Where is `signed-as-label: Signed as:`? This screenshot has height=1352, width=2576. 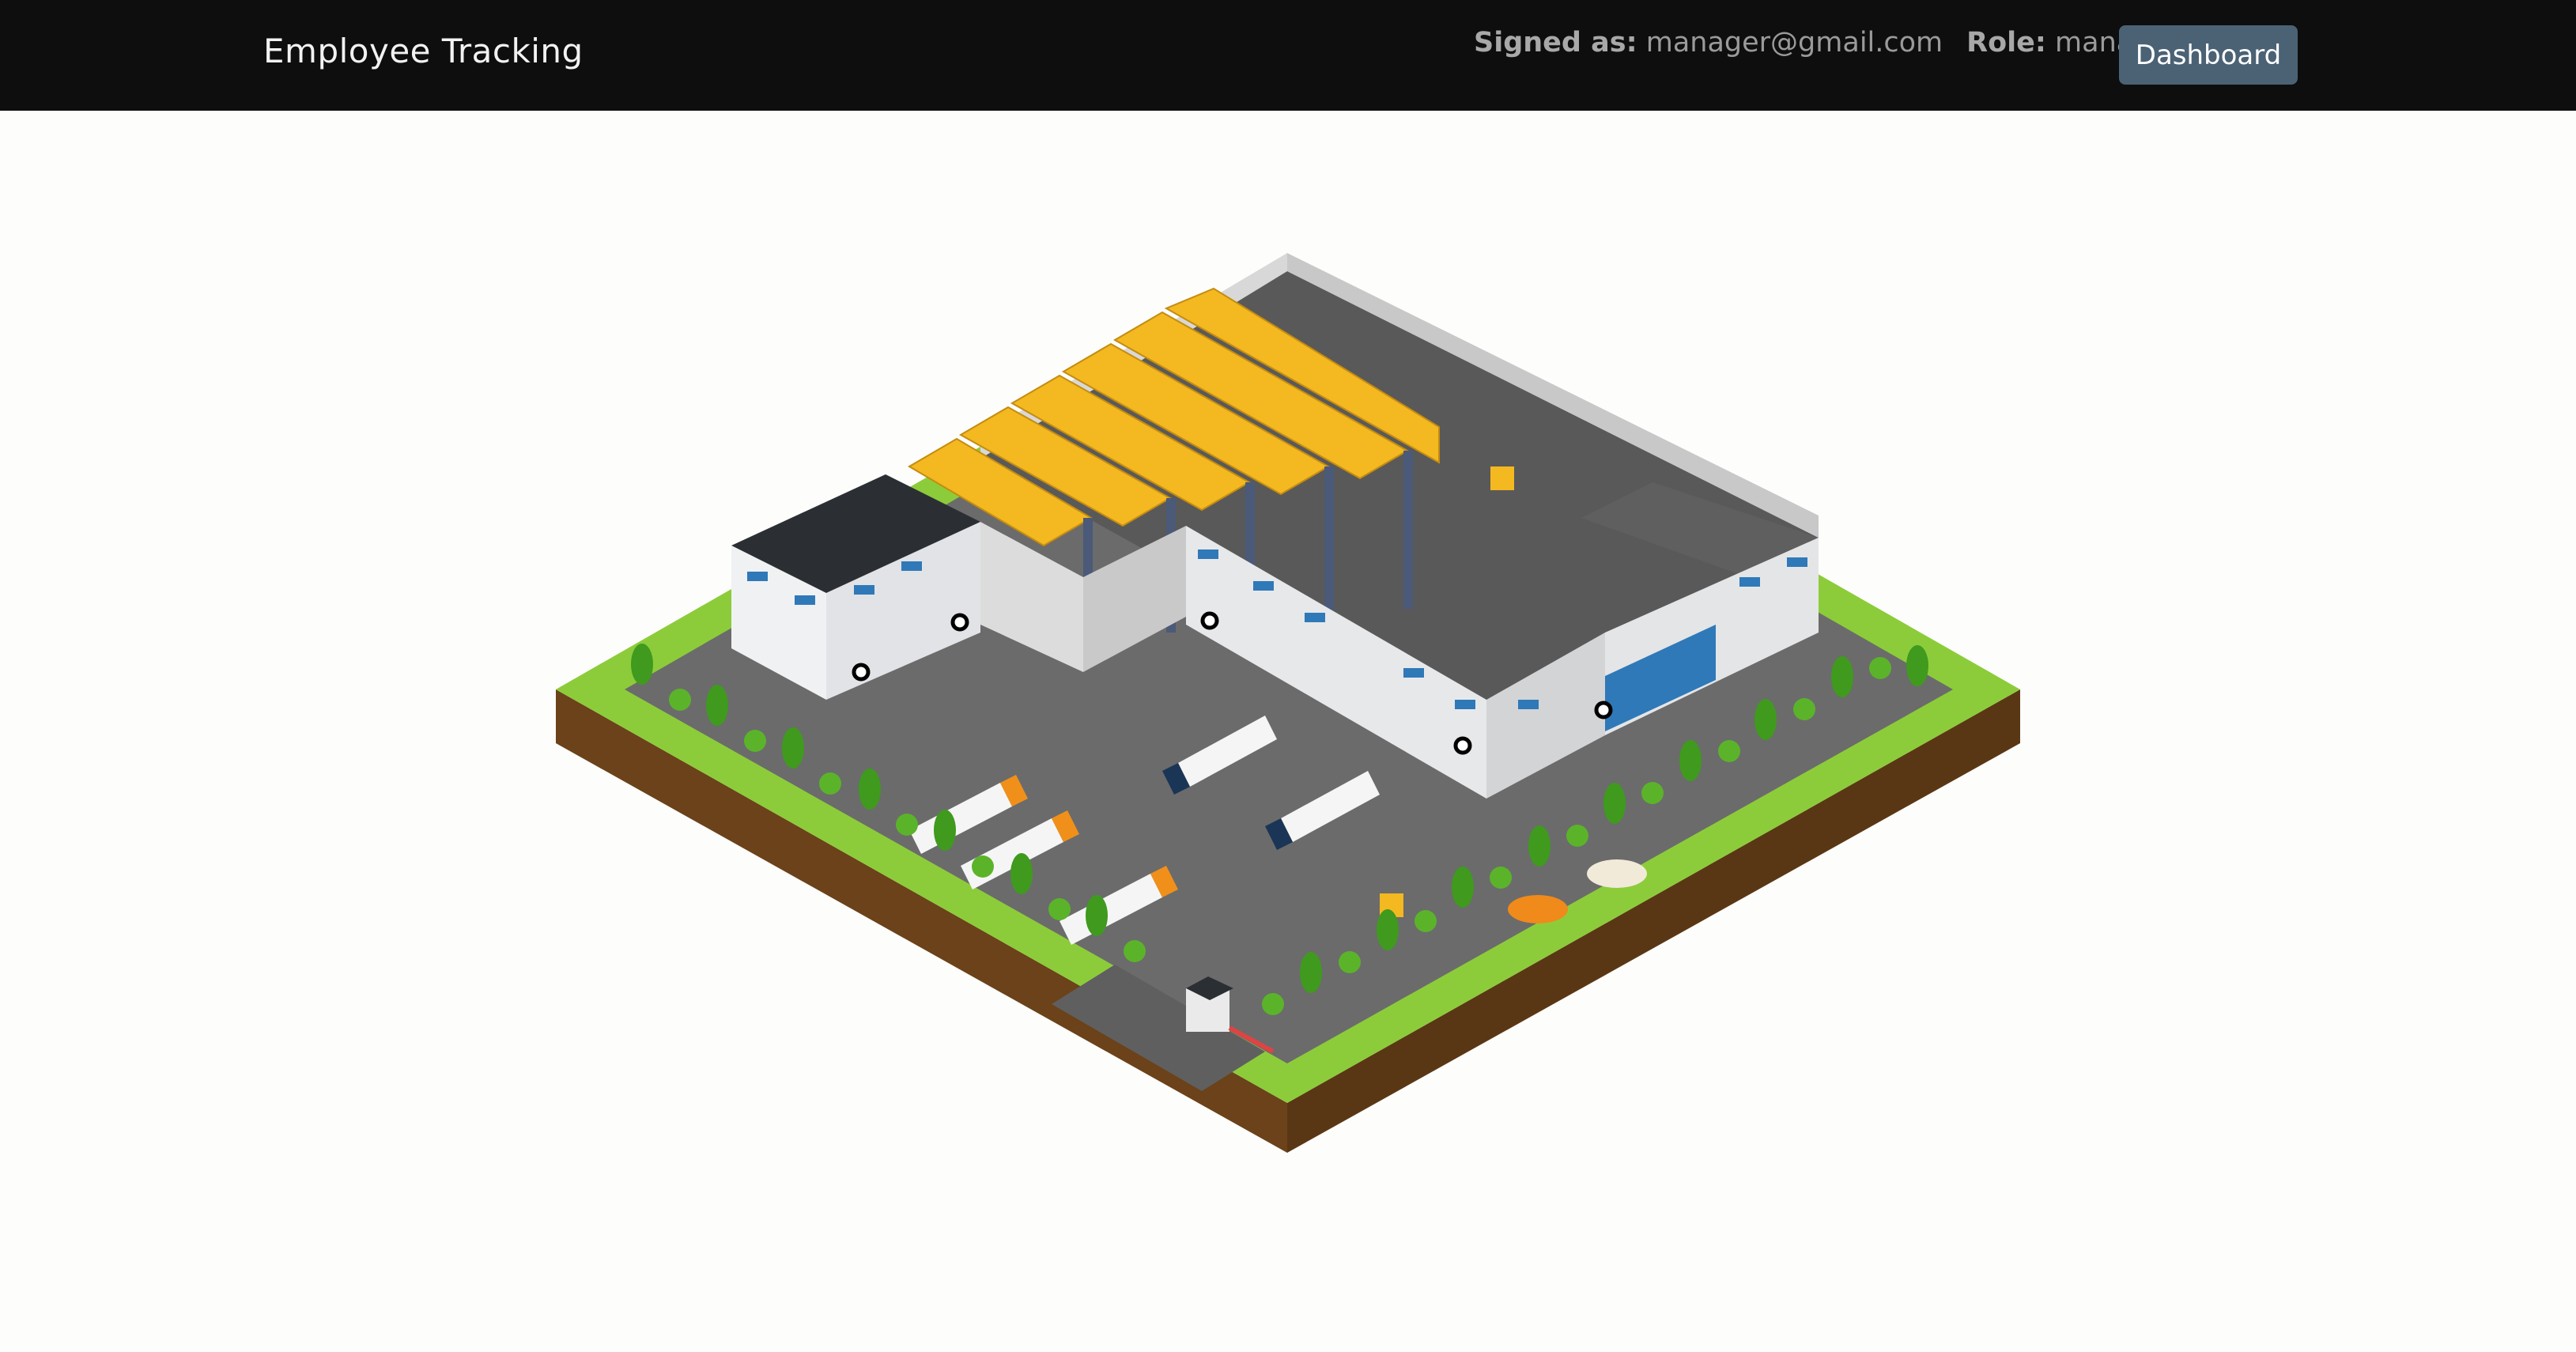 signed-as-label: Signed as: is located at coordinates (1555, 43).